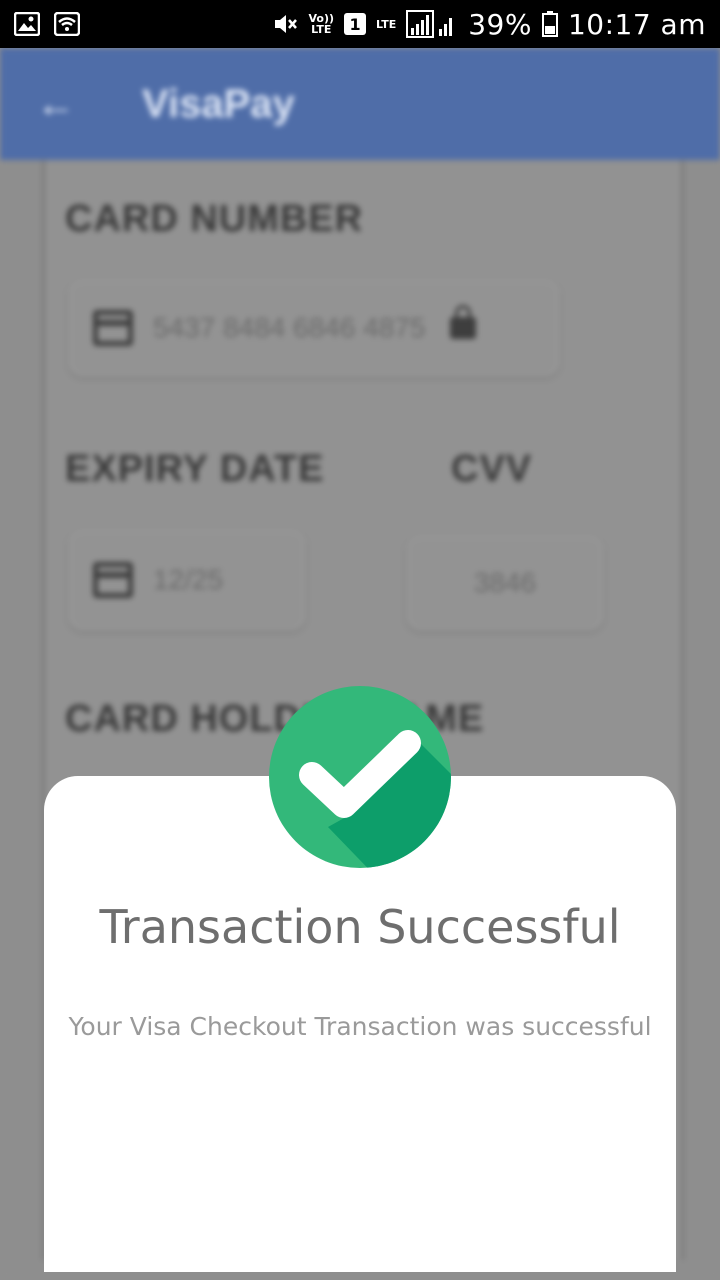 This screenshot has width=720, height=1280. What do you see at coordinates (195, 469) in the screenshot?
I see `expiry-label: EXPIRY DATE` at bounding box center [195, 469].